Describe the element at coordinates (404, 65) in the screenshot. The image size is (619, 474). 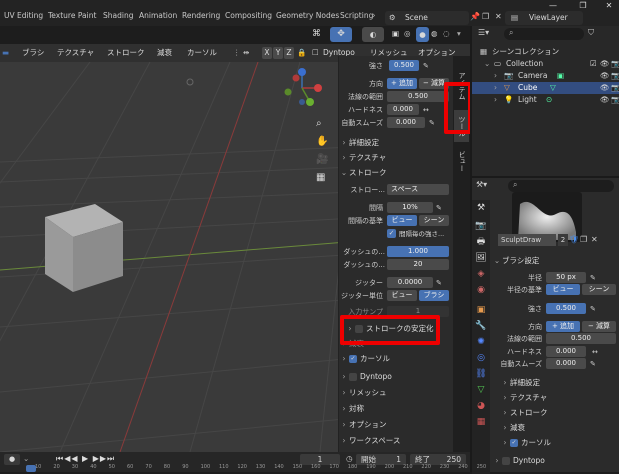
I see `strength-field: 0.500` at that location.